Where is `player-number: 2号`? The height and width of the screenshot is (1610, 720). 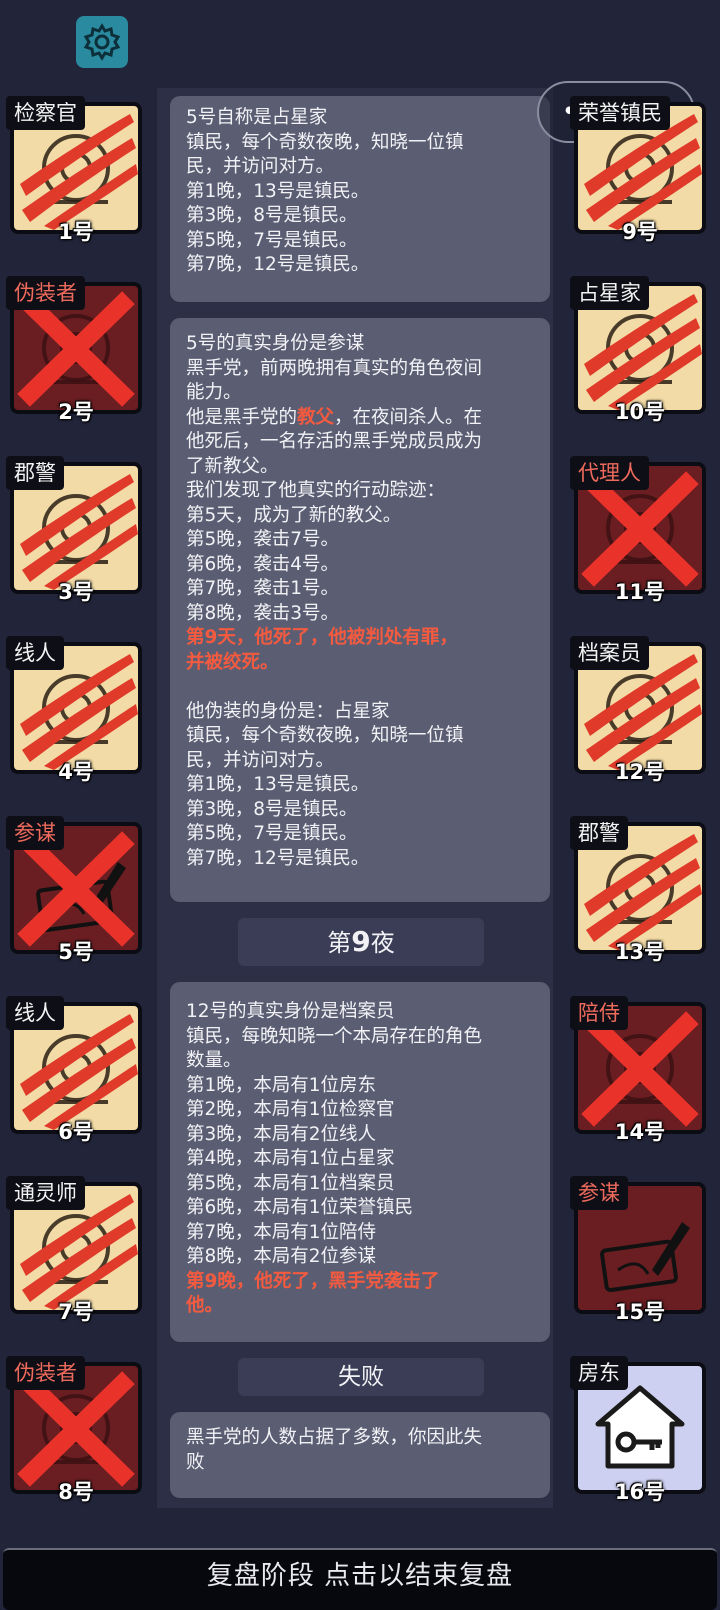 player-number: 2号 is located at coordinates (76, 412).